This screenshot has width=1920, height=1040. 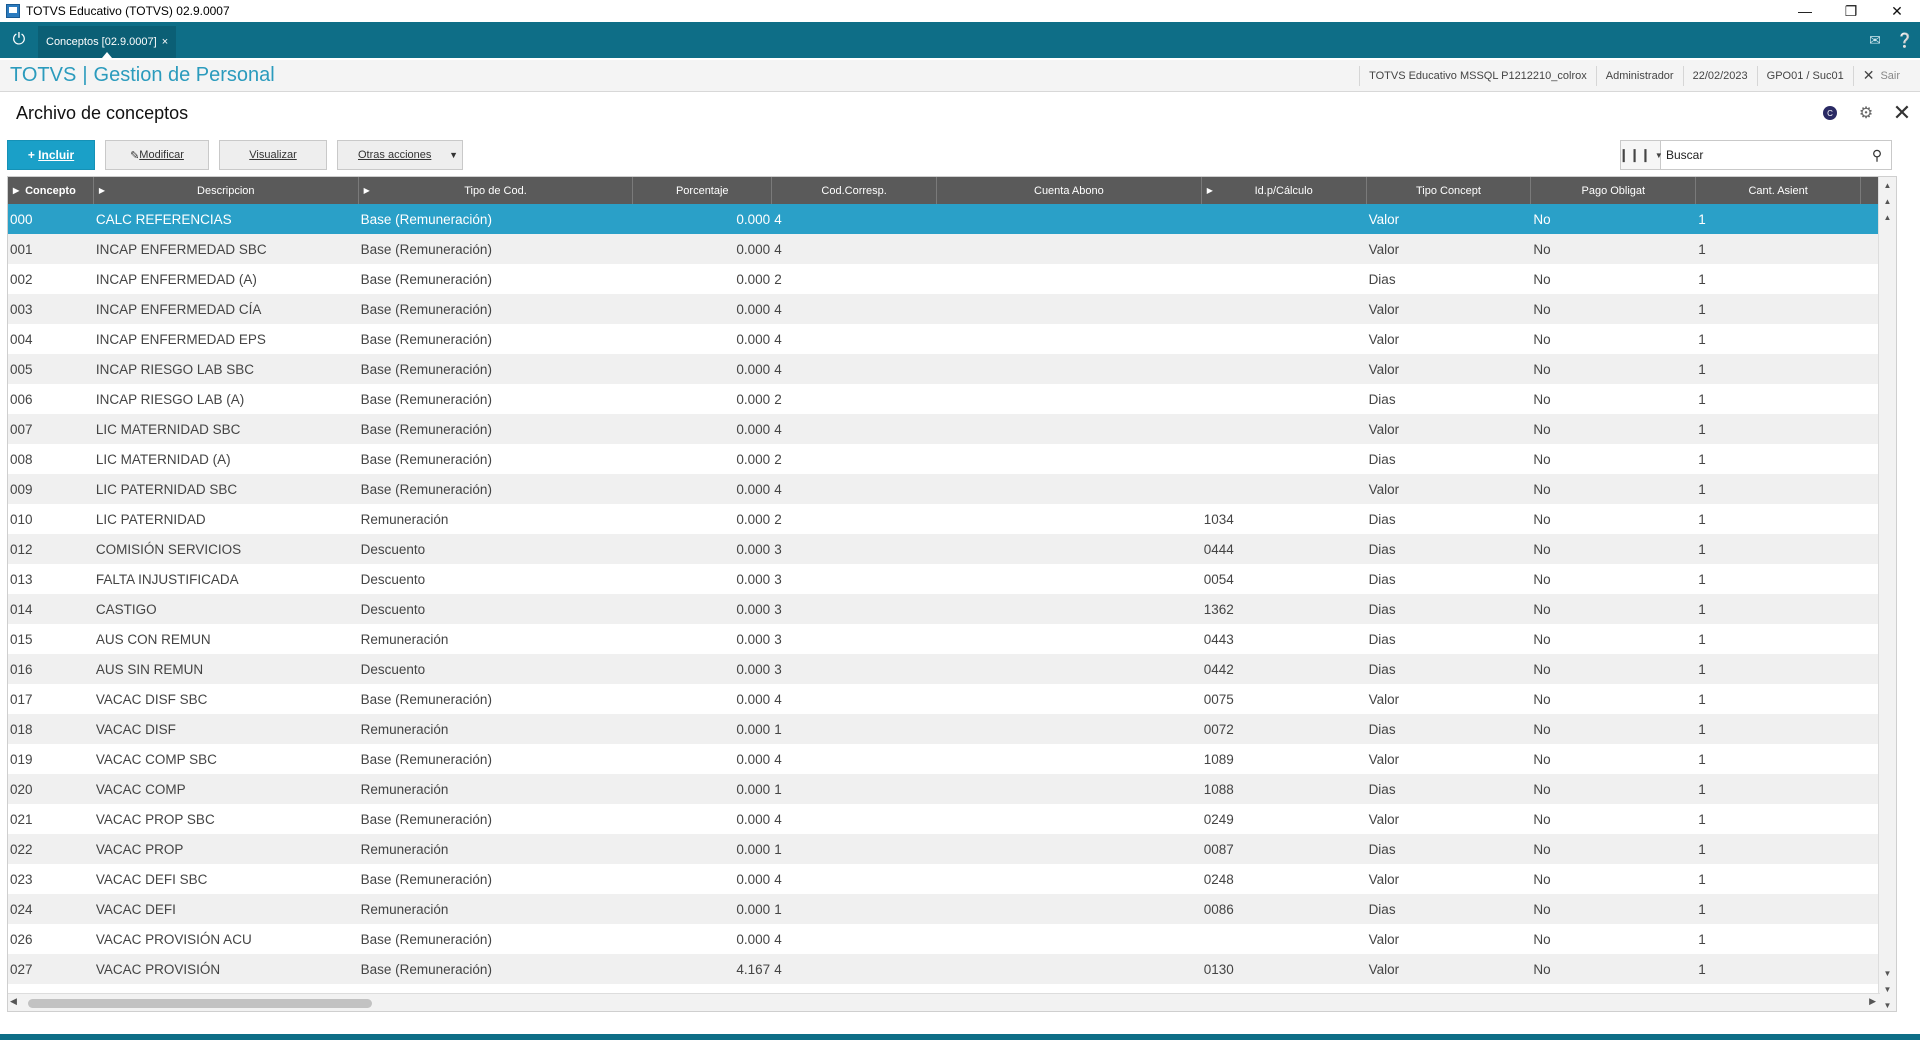 What do you see at coordinates (426, 369) in the screenshot?
I see `table-cell: Base (Remuneración)` at bounding box center [426, 369].